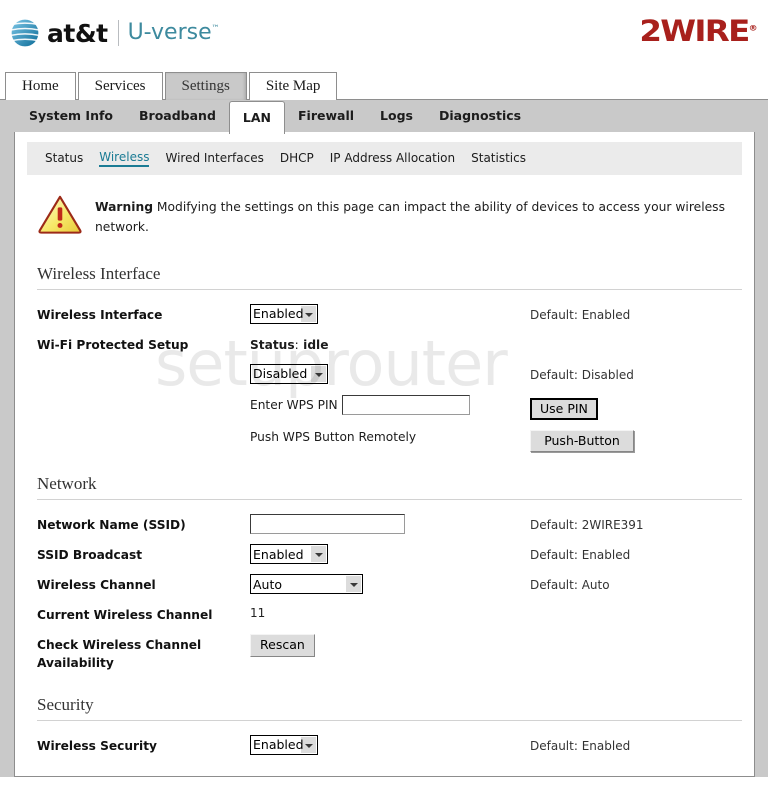  Describe the element at coordinates (143, 427) in the screenshot. I see `label-push-blank` at that location.